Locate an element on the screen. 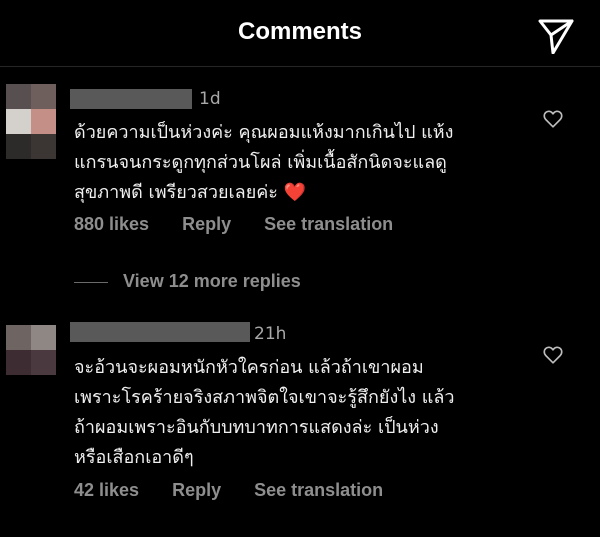 The image size is (600, 537). view-more-replies-label: View 12 more replies is located at coordinates (212, 281).